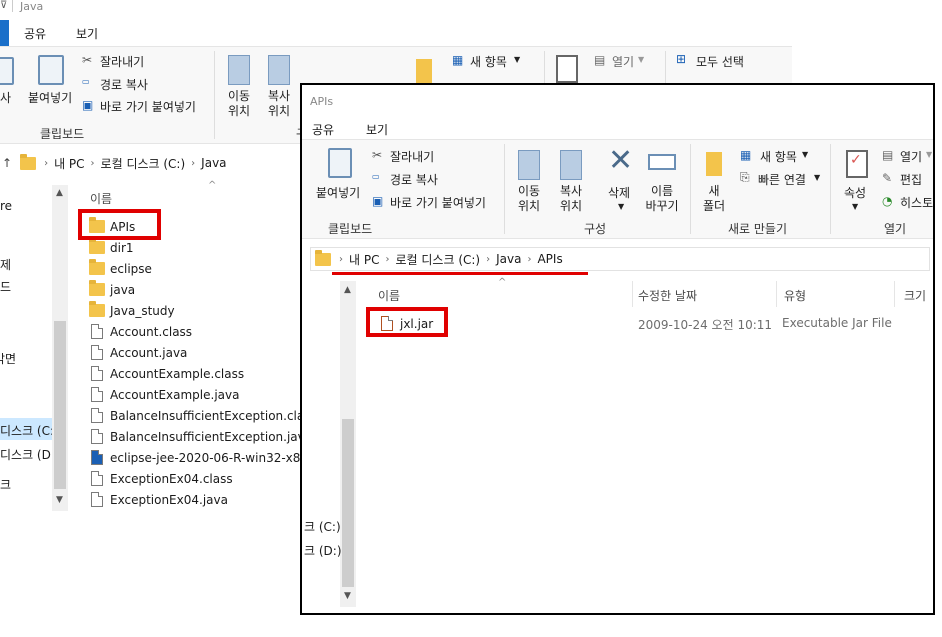 Image resolution: width=942 pixels, height=637 pixels. I want to click on chevron-right-icon: ›, so click(46, 163).